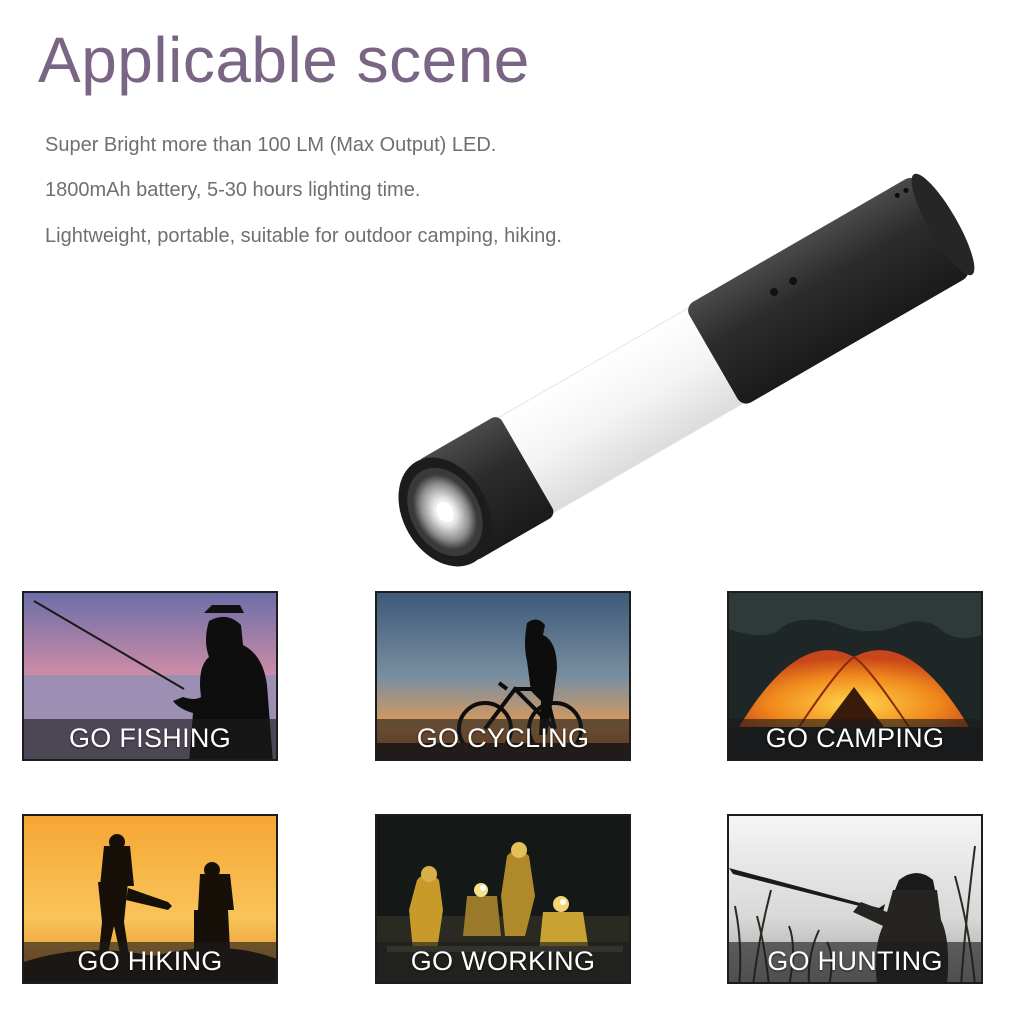 The width and height of the screenshot is (1010, 1010). Describe the element at coordinates (855, 961) in the screenshot. I see `scene-label-hunting: GO HUNTING` at that location.